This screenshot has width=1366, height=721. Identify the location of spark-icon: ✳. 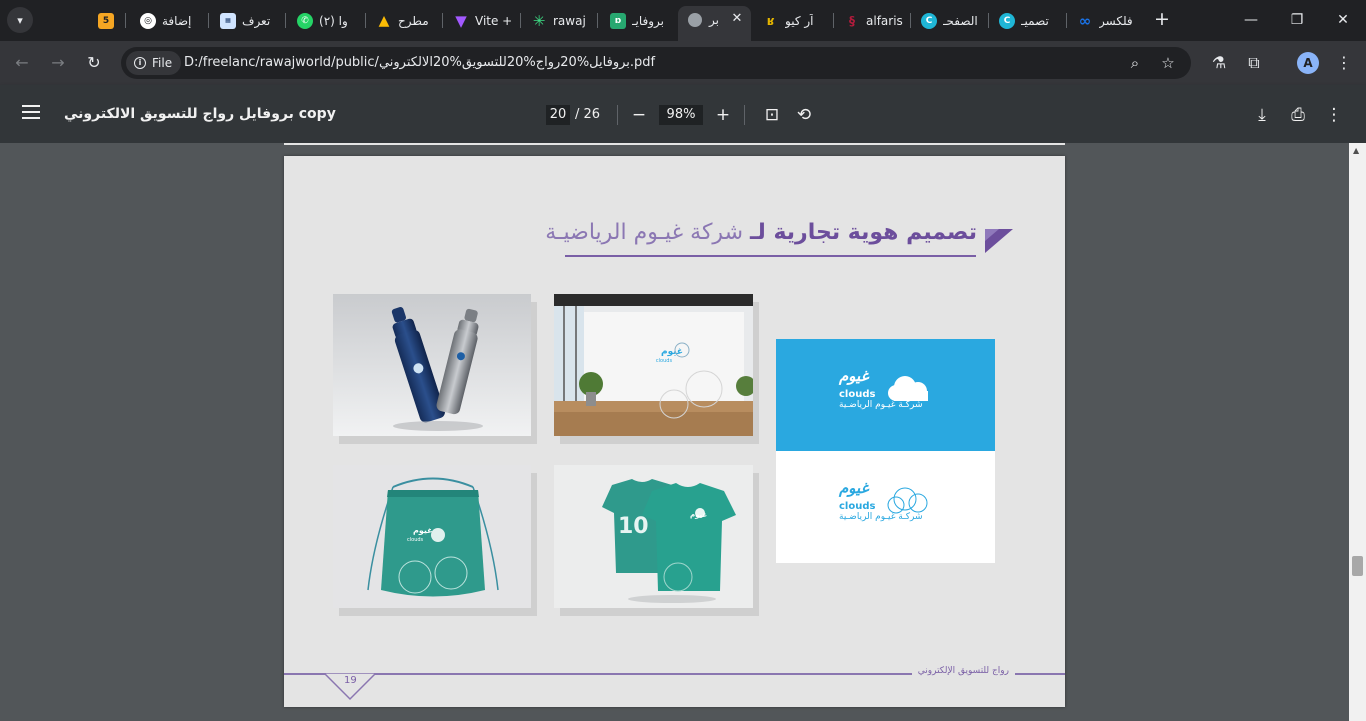
(539, 20).